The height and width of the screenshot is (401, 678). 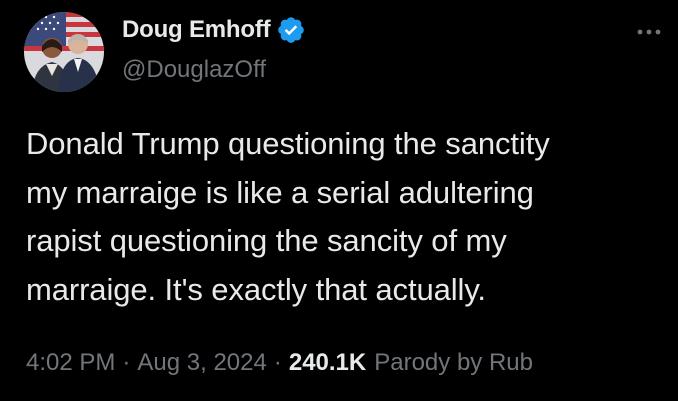 What do you see at coordinates (453, 362) in the screenshot?
I see `views-label: Parody by Rub` at bounding box center [453, 362].